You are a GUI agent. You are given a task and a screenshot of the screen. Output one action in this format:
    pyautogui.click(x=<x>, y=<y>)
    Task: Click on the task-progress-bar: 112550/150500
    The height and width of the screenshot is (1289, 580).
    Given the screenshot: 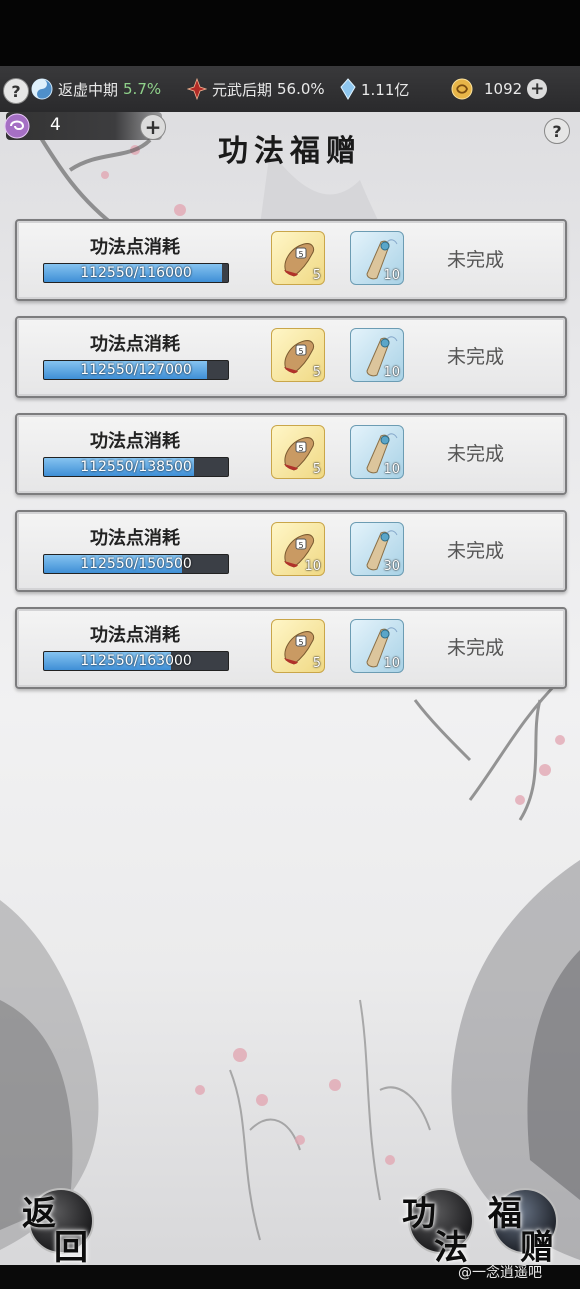 What is the action you would take?
    pyautogui.click(x=136, y=564)
    